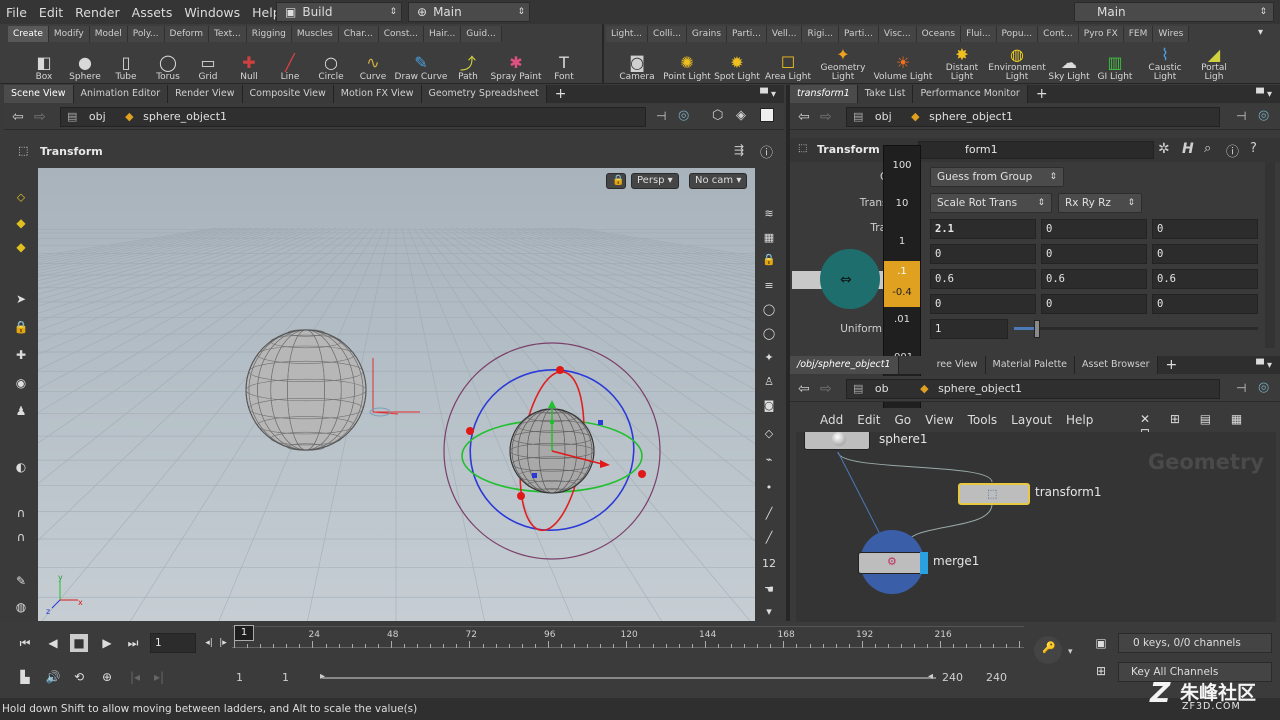 This screenshot has width=1280, height=720. Describe the element at coordinates (1214, 63) in the screenshot. I see `portal-light-tool: ◢ Portal Ligh` at that location.